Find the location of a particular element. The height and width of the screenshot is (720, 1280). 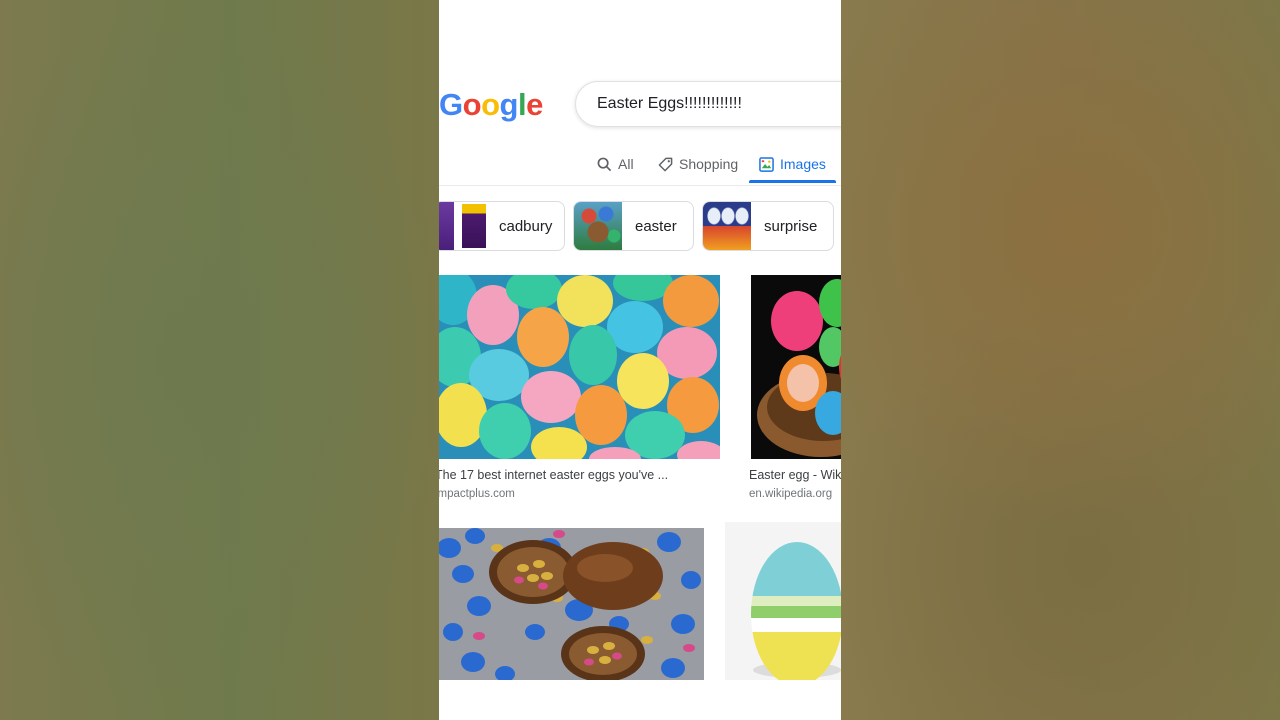

tab-all-label: All is located at coordinates (626, 164).